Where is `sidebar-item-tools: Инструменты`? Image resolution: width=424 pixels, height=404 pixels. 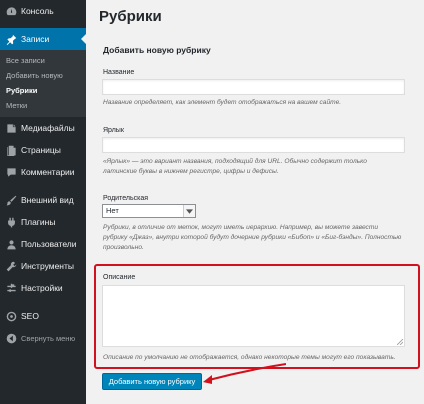 sidebar-item-tools: Инструменты is located at coordinates (43, 266).